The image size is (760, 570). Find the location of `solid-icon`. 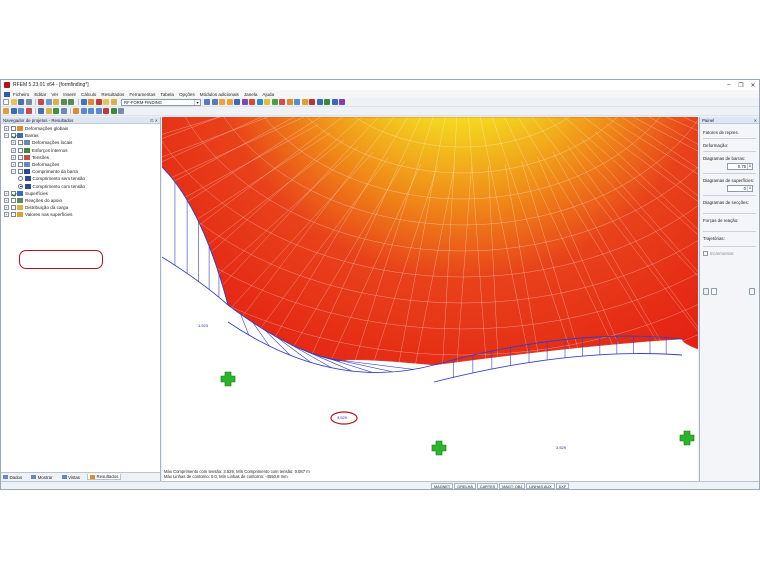

solid-icon is located at coordinates (48, 111).